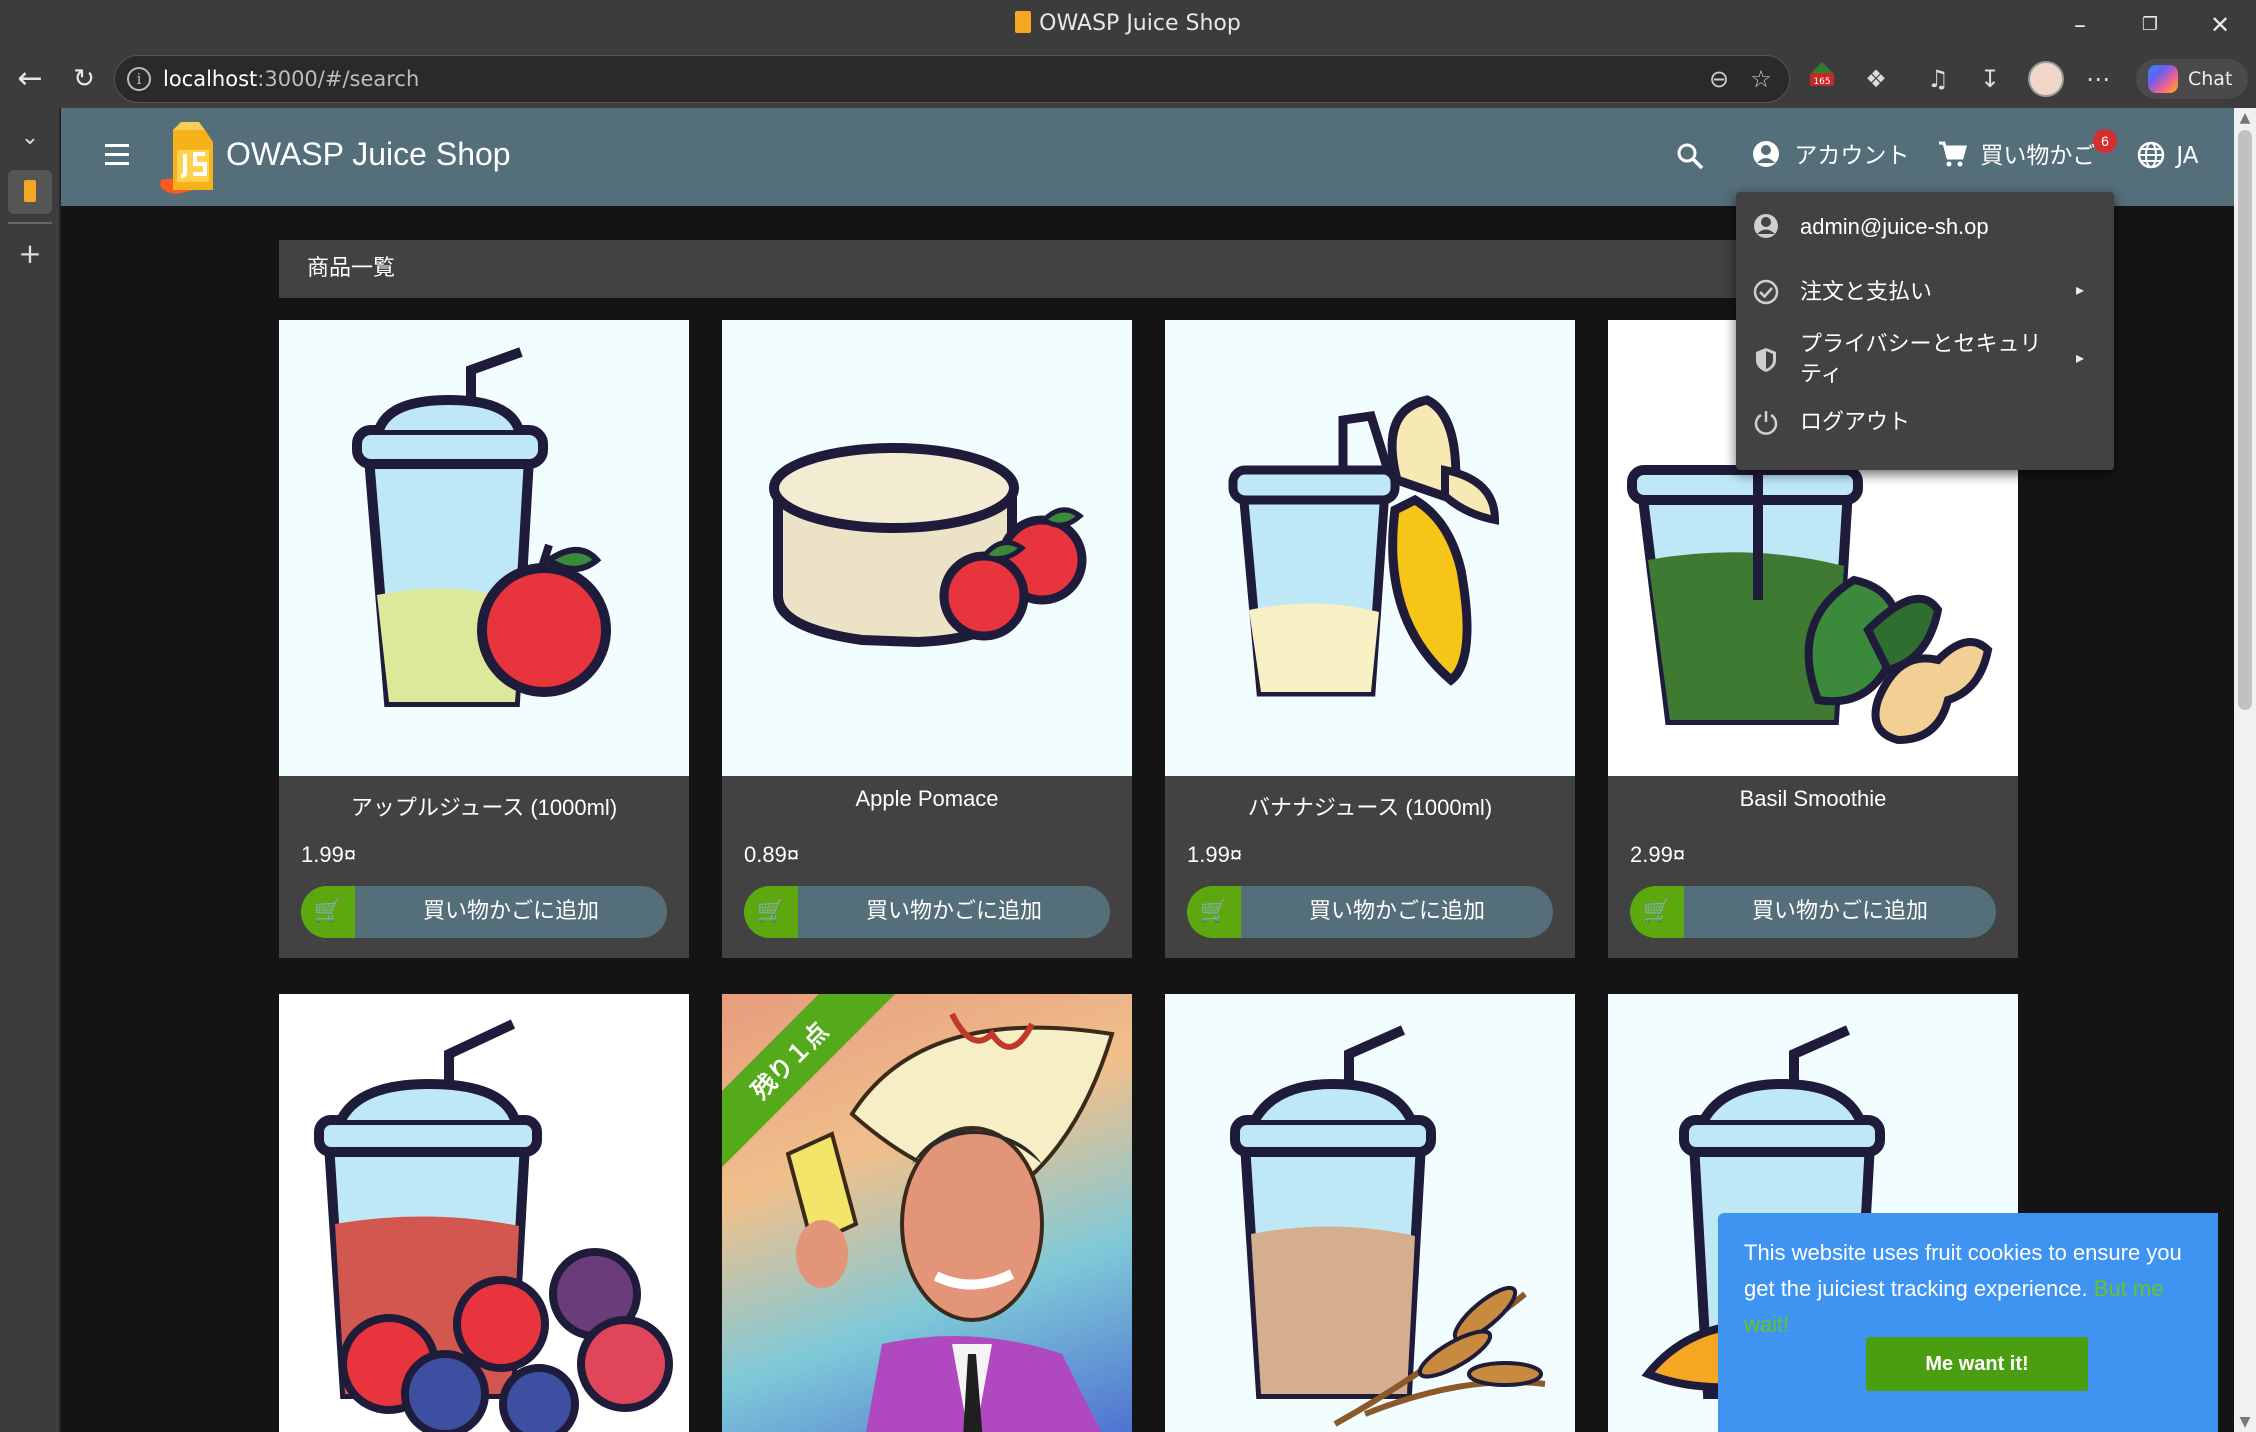 The image size is (2256, 1432). I want to click on new-tab-plus-icon: +, so click(30, 254).